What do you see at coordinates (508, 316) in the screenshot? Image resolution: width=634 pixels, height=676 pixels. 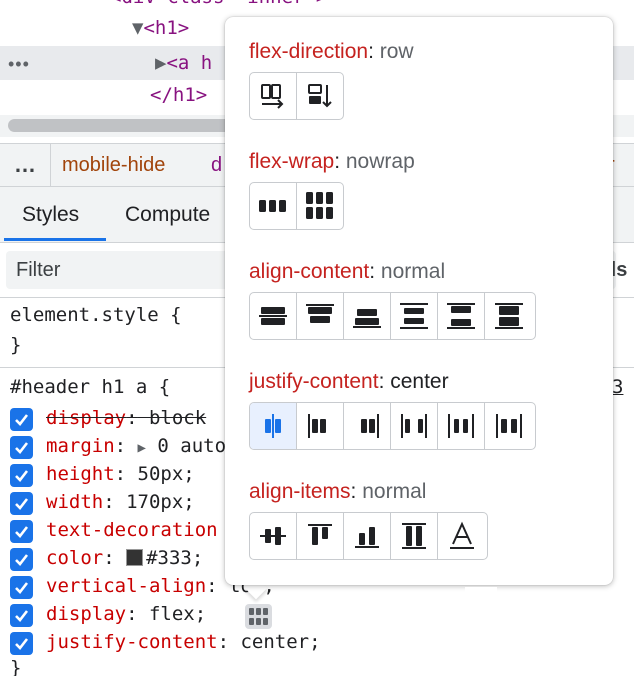 I see `align-content-stretch-button` at bounding box center [508, 316].